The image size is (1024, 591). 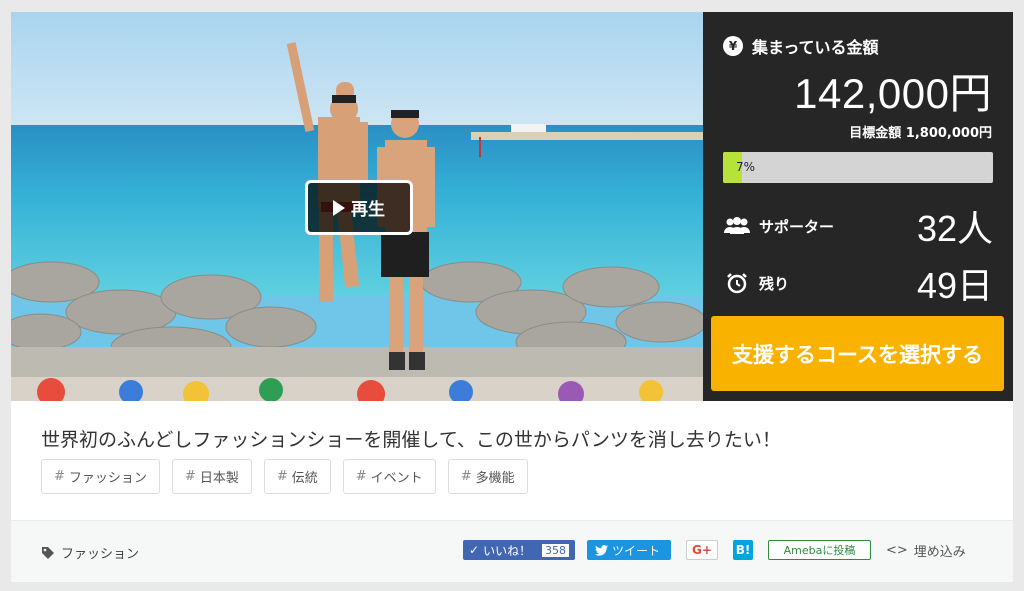 I want to click on like-check-icon: ✓, so click(x=474, y=550).